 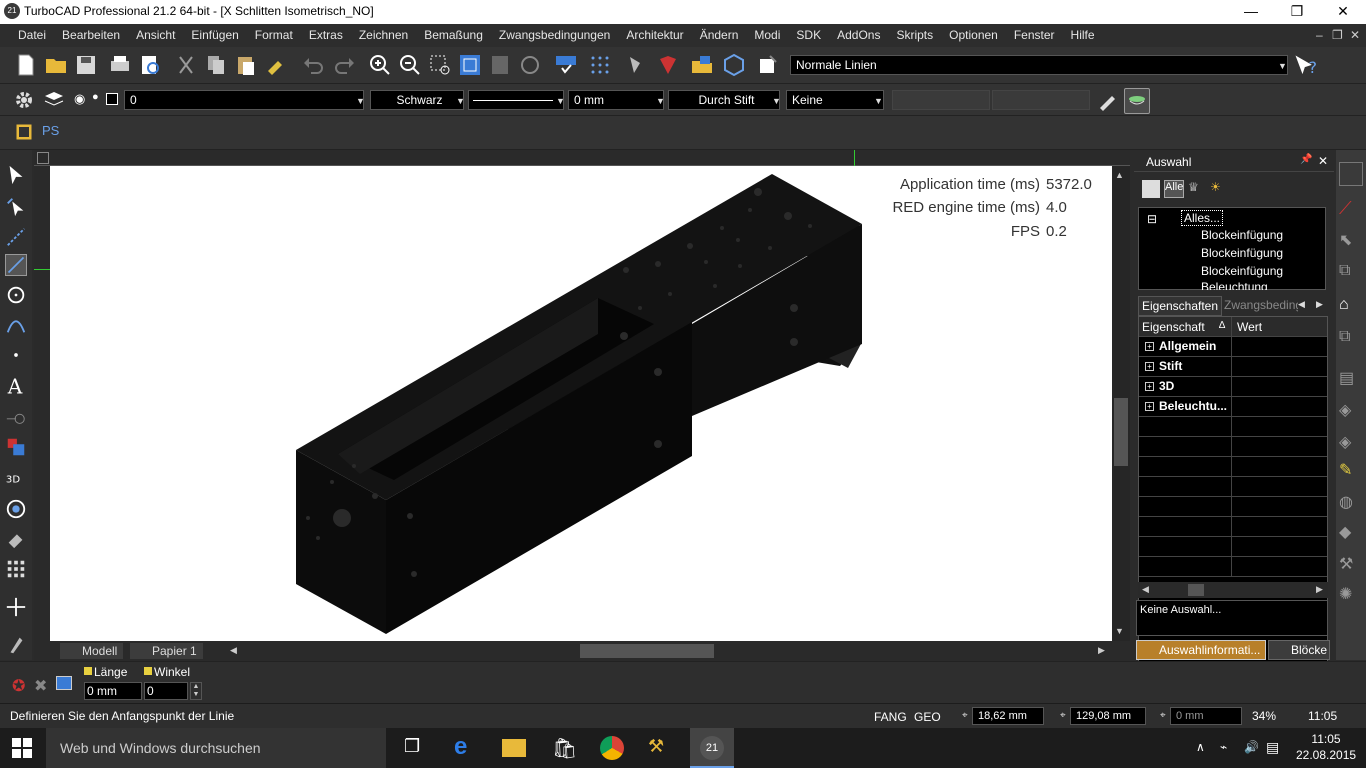 I want to click on mdi-restore-button: ❐, so click(x=1337, y=35).